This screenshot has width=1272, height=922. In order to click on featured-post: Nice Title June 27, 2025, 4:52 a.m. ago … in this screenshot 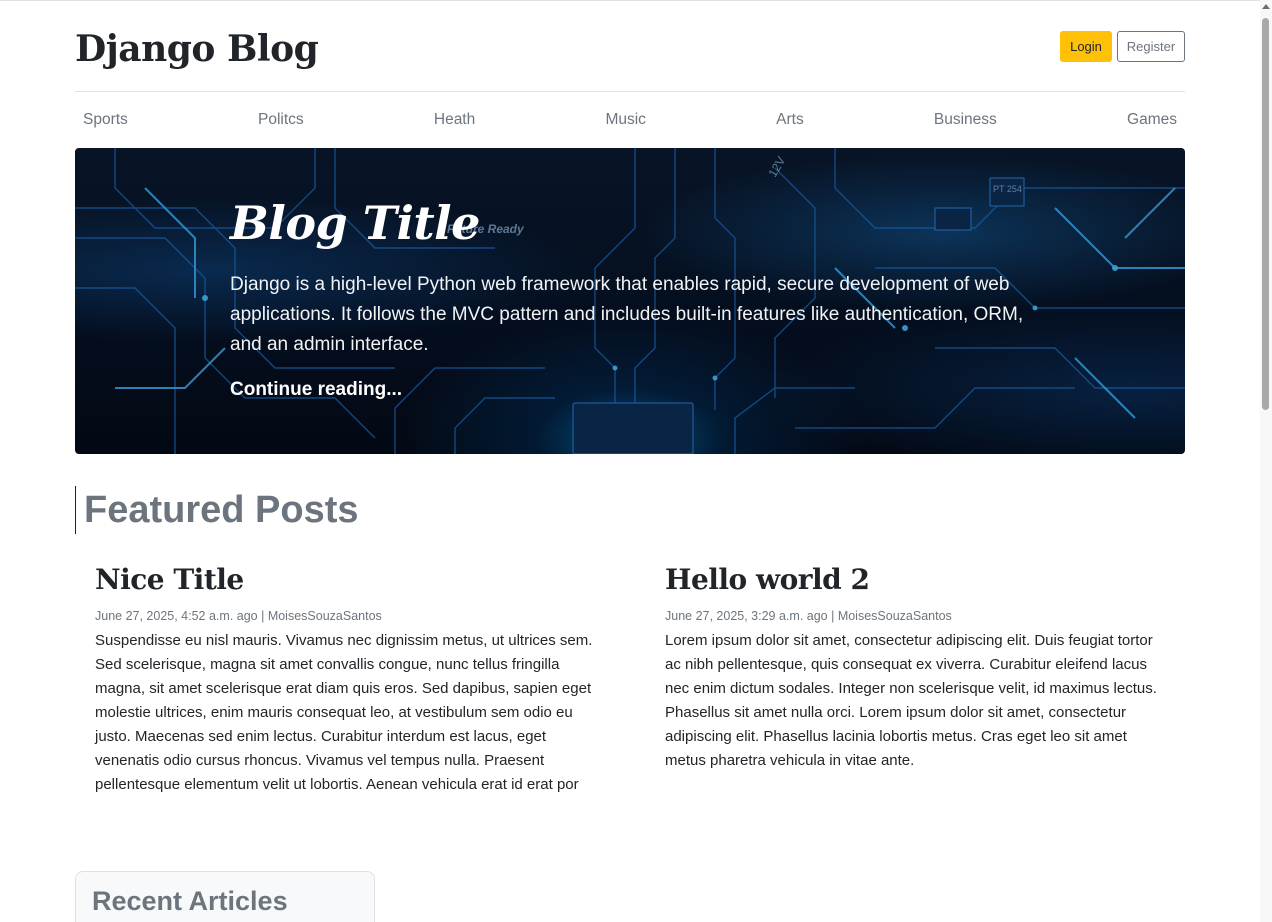, I will do `click(345, 678)`.